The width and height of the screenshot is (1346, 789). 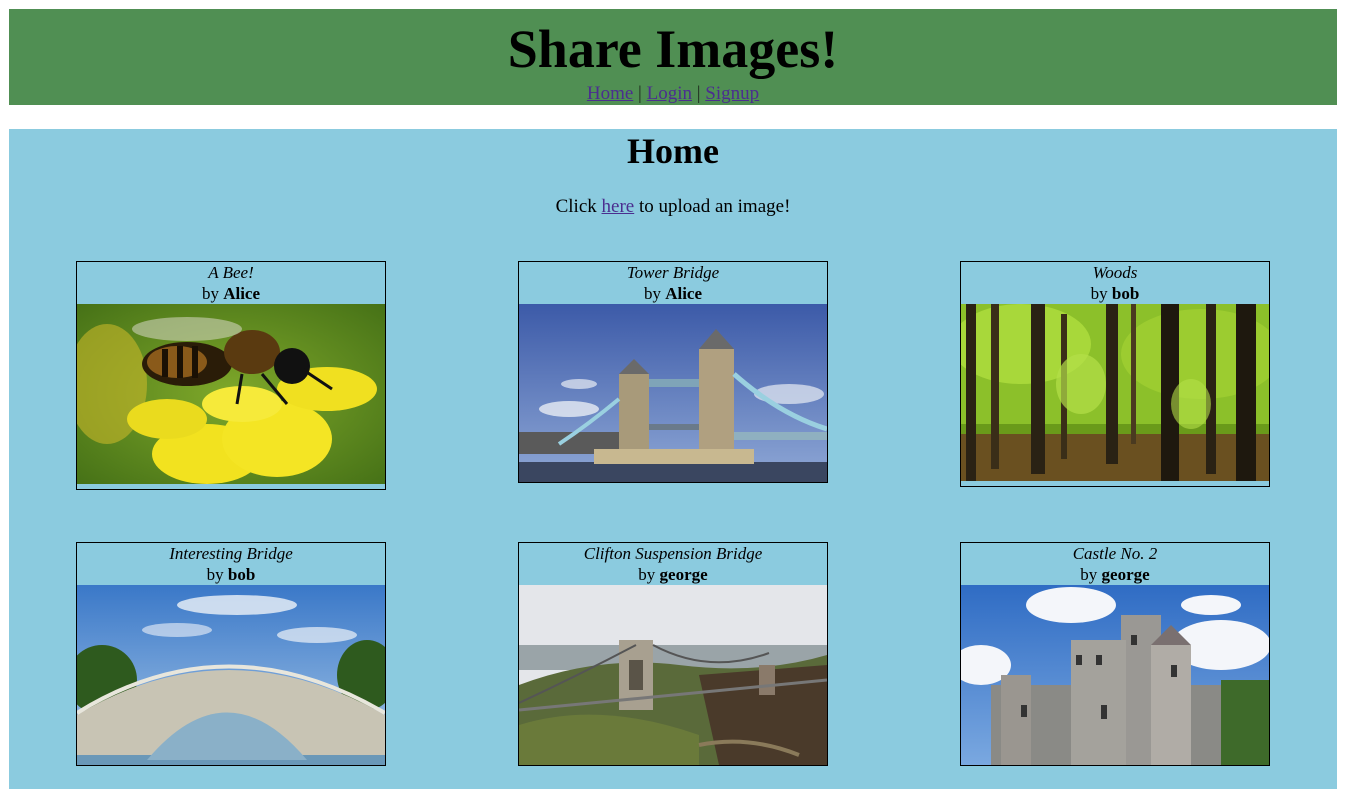 I want to click on image-caption: A Bee! by Alice, so click(x=231, y=283).